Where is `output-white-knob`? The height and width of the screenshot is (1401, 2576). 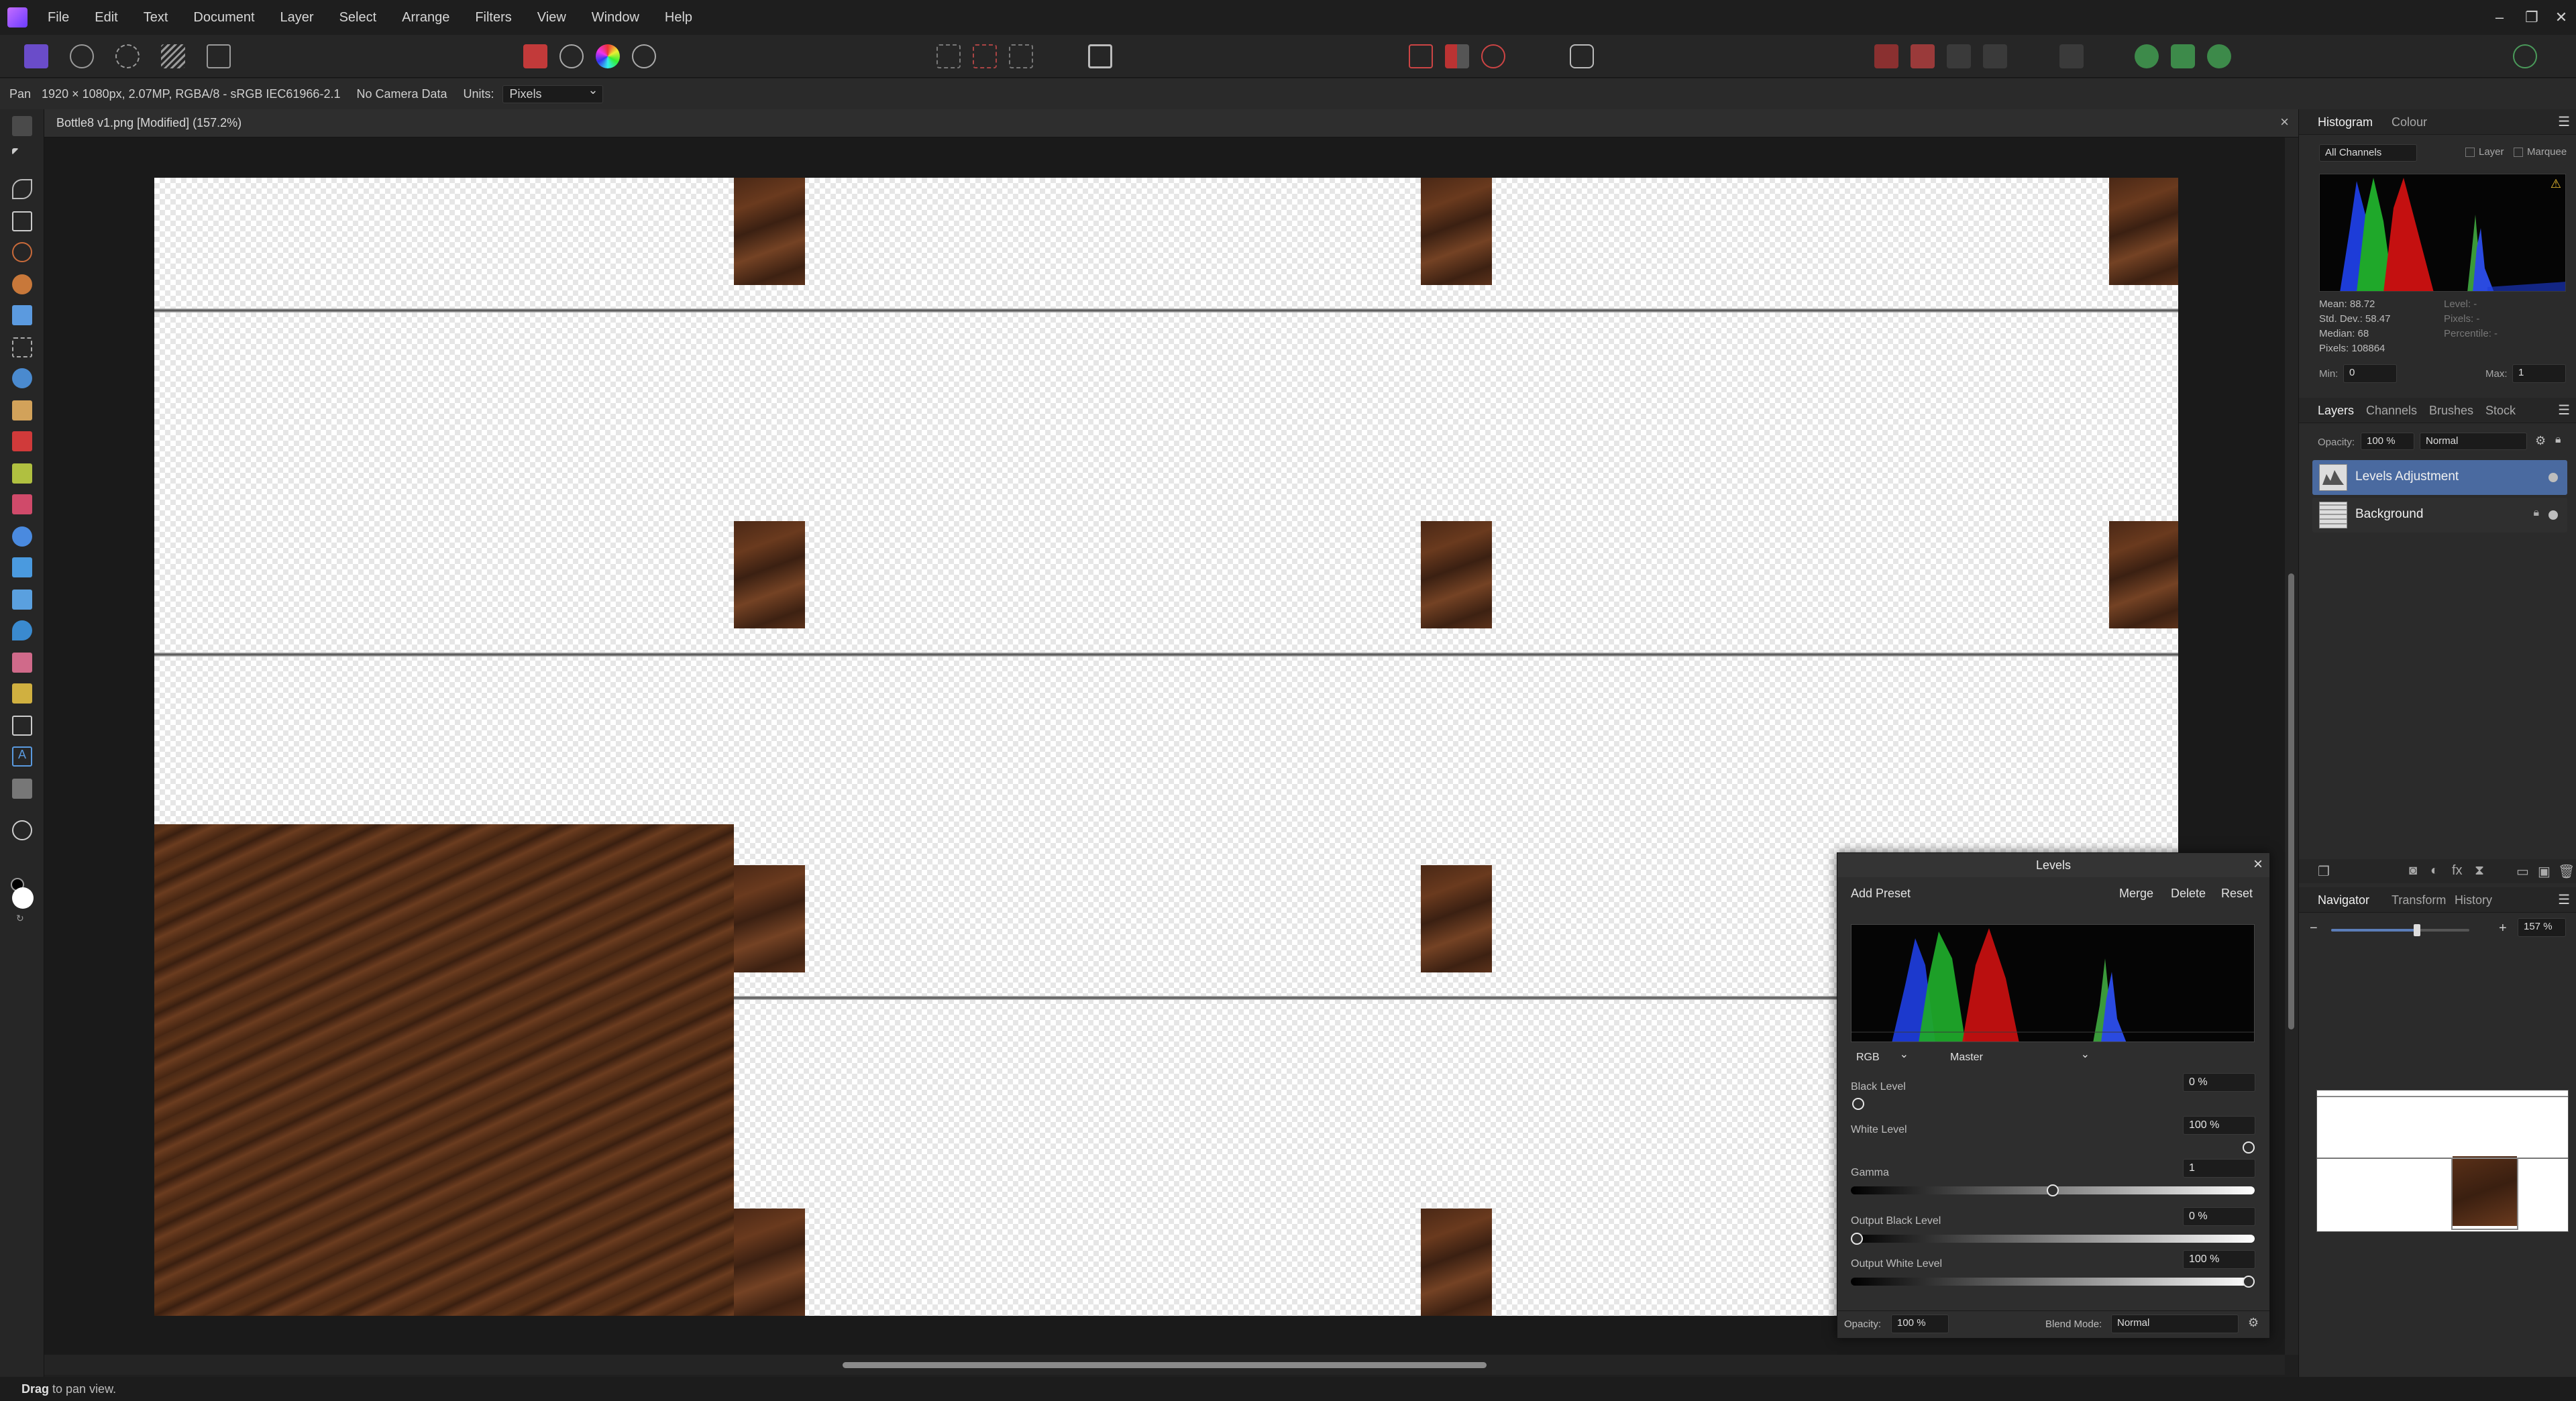 output-white-knob is located at coordinates (2249, 1282).